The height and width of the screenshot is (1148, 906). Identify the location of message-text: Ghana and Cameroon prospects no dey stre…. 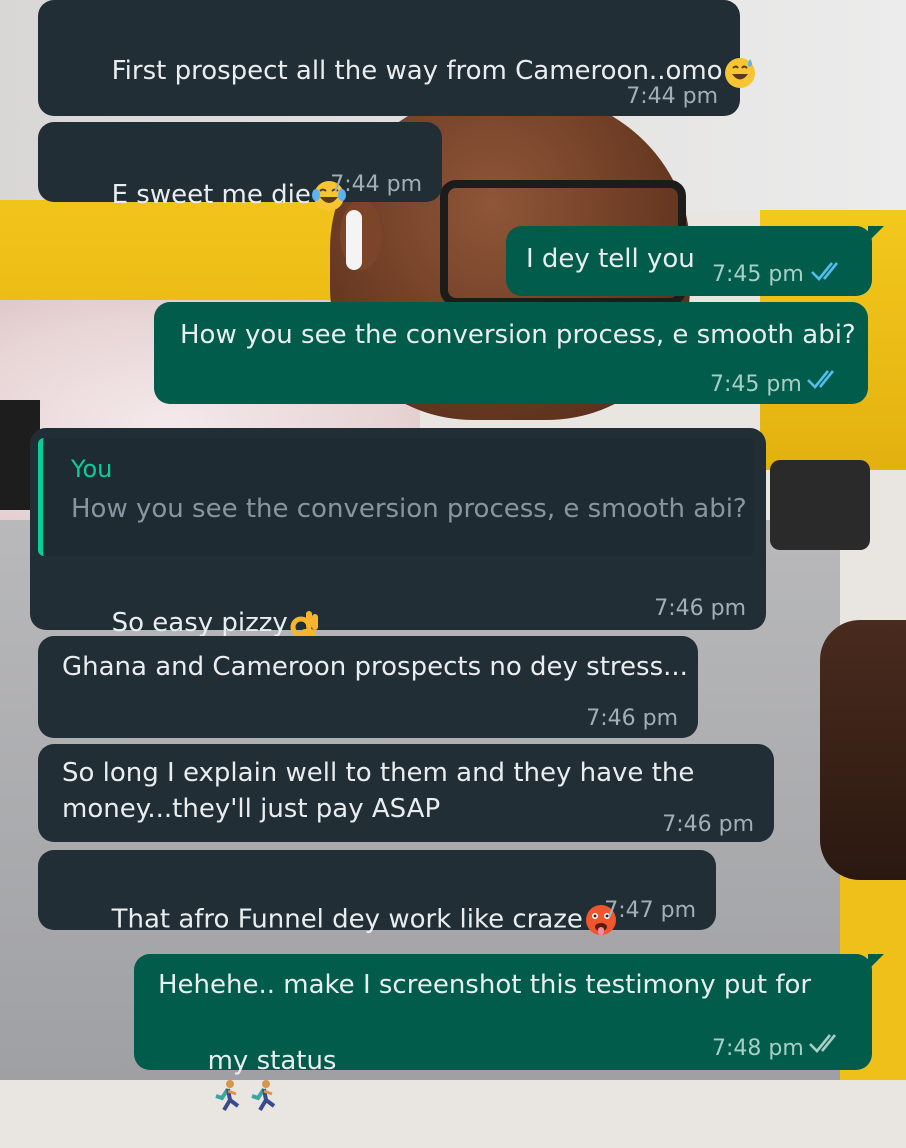
(375, 667).